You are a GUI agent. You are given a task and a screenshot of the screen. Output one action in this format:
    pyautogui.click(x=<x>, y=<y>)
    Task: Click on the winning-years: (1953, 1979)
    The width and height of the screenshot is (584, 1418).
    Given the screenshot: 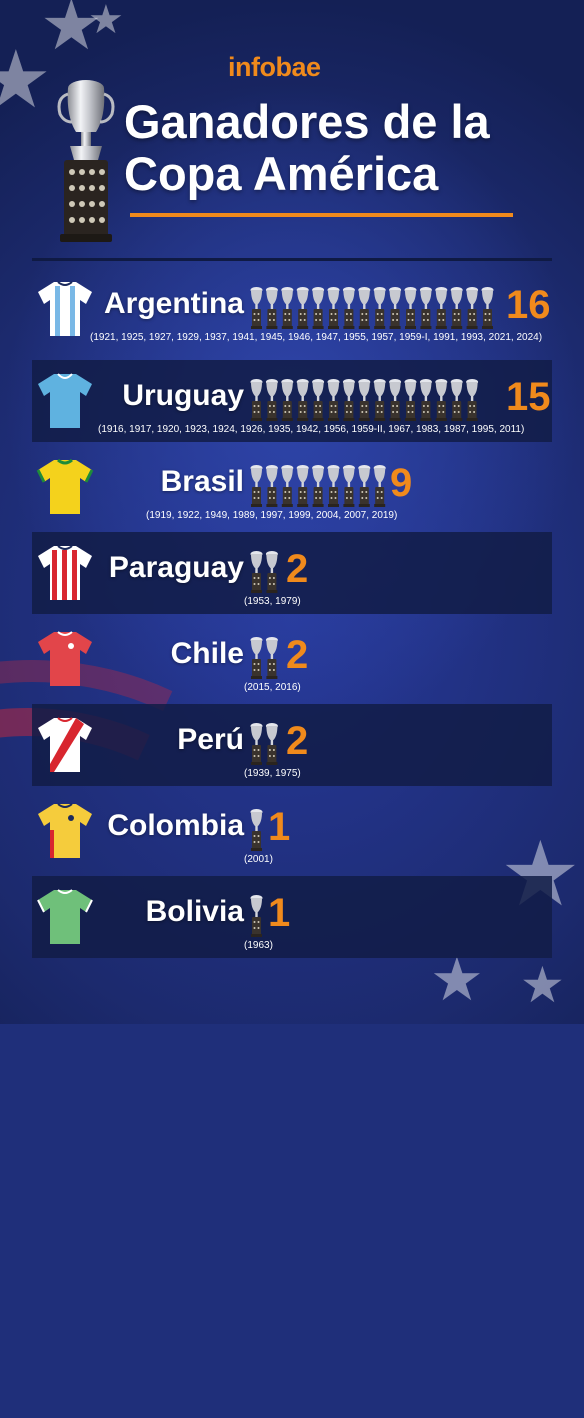 What is the action you would take?
    pyautogui.click(x=272, y=601)
    